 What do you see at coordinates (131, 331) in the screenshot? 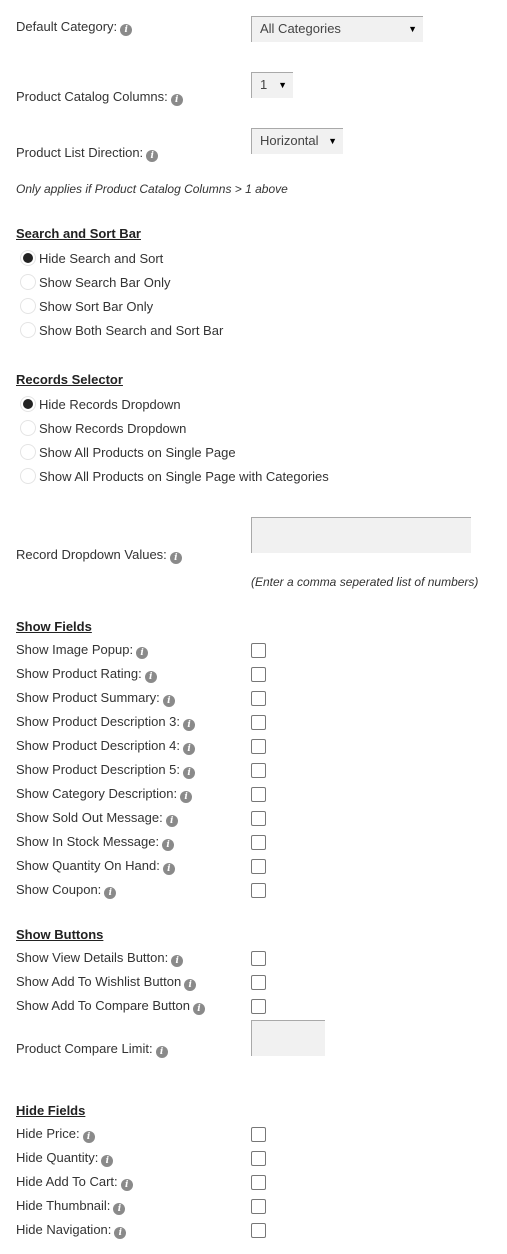
I see `radio-label: Show Both Search and Sort Bar` at bounding box center [131, 331].